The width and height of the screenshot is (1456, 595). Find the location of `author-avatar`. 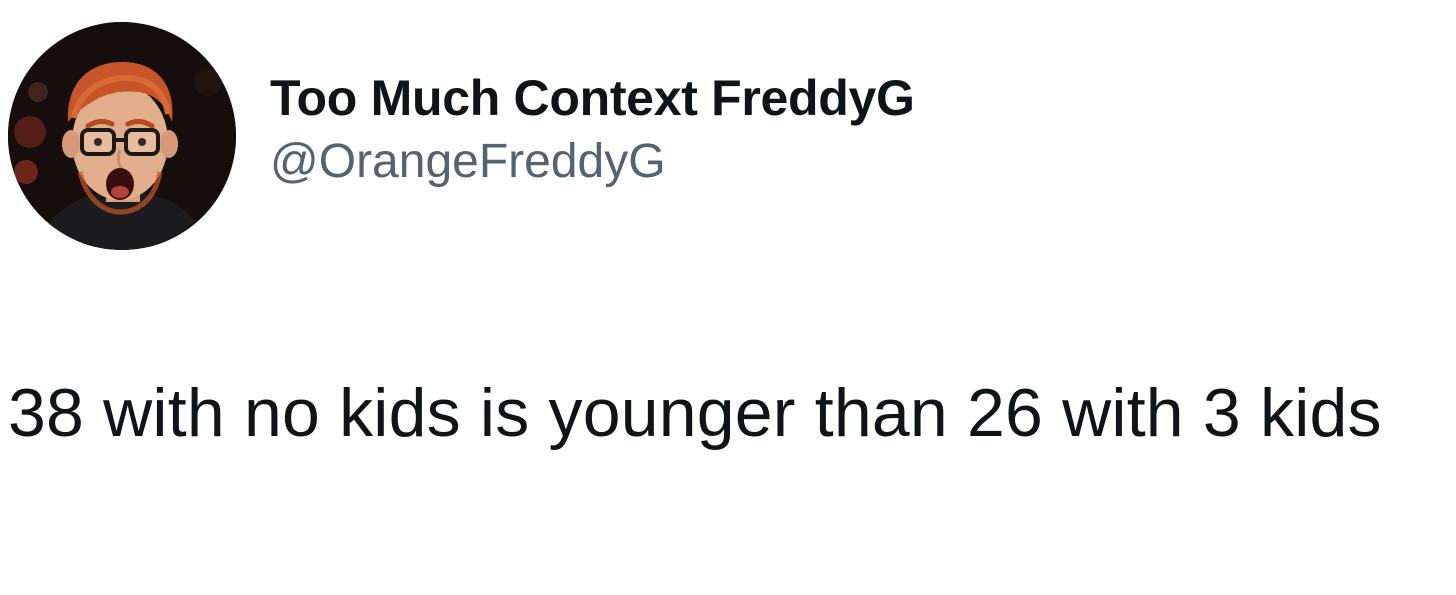

author-avatar is located at coordinates (122, 136).